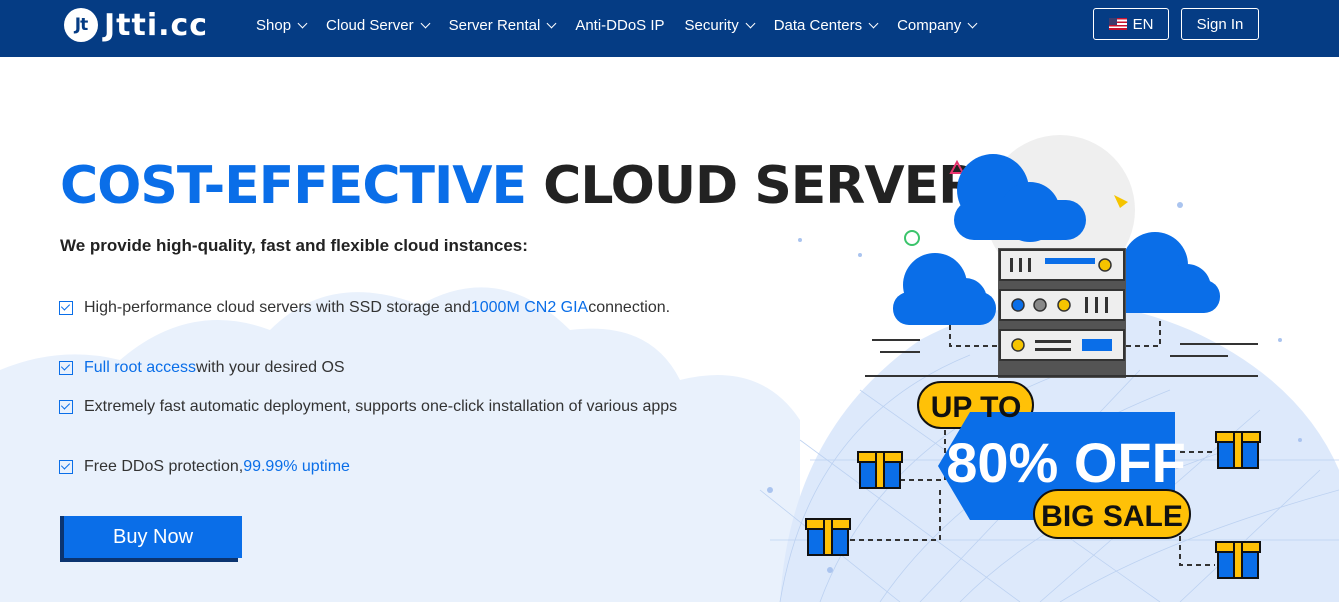 Image resolution: width=1339 pixels, height=602 pixels. Describe the element at coordinates (274, 25) in the screenshot. I see `menu-shop-label: Shop` at that location.